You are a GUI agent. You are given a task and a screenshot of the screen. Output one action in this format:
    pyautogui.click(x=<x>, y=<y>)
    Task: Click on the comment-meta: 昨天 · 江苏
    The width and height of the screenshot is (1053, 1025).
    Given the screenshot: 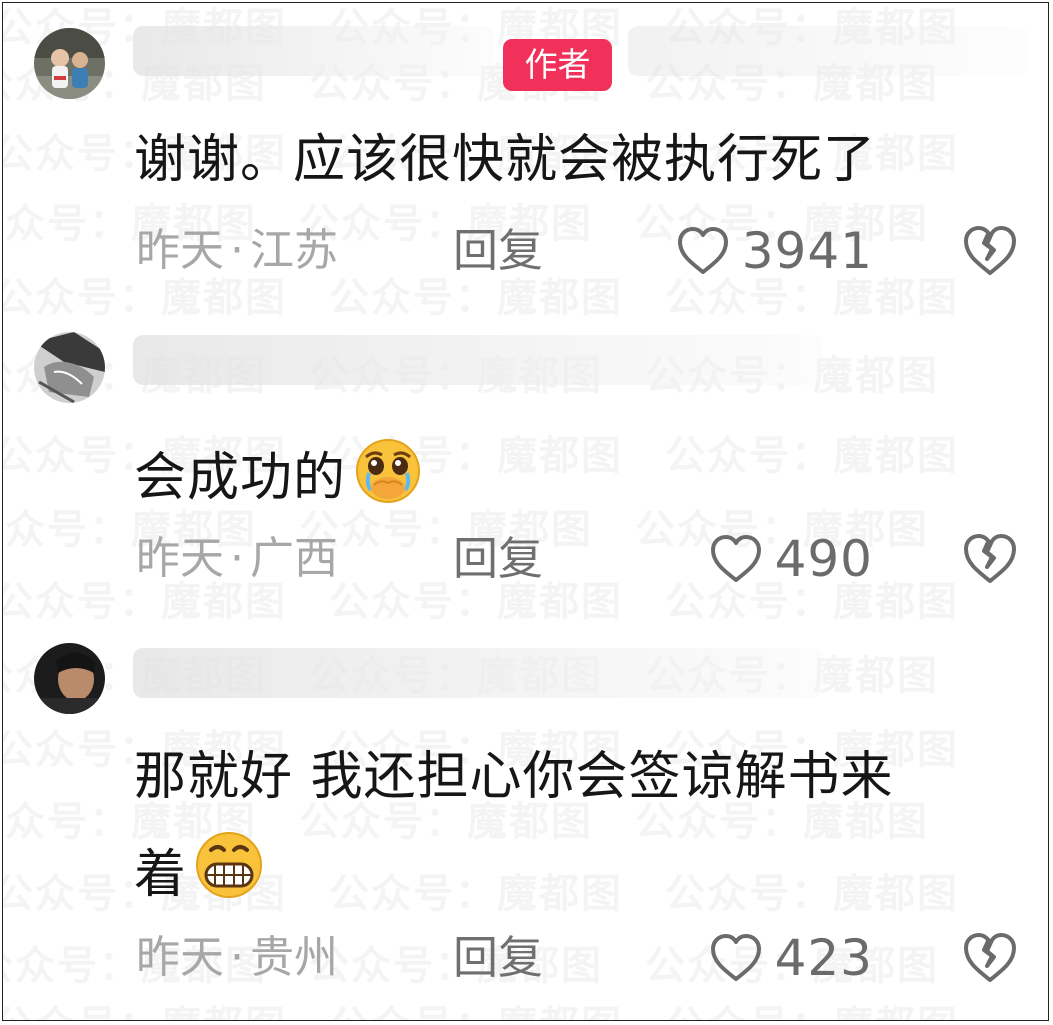 What is the action you would take?
    pyautogui.click(x=237, y=251)
    